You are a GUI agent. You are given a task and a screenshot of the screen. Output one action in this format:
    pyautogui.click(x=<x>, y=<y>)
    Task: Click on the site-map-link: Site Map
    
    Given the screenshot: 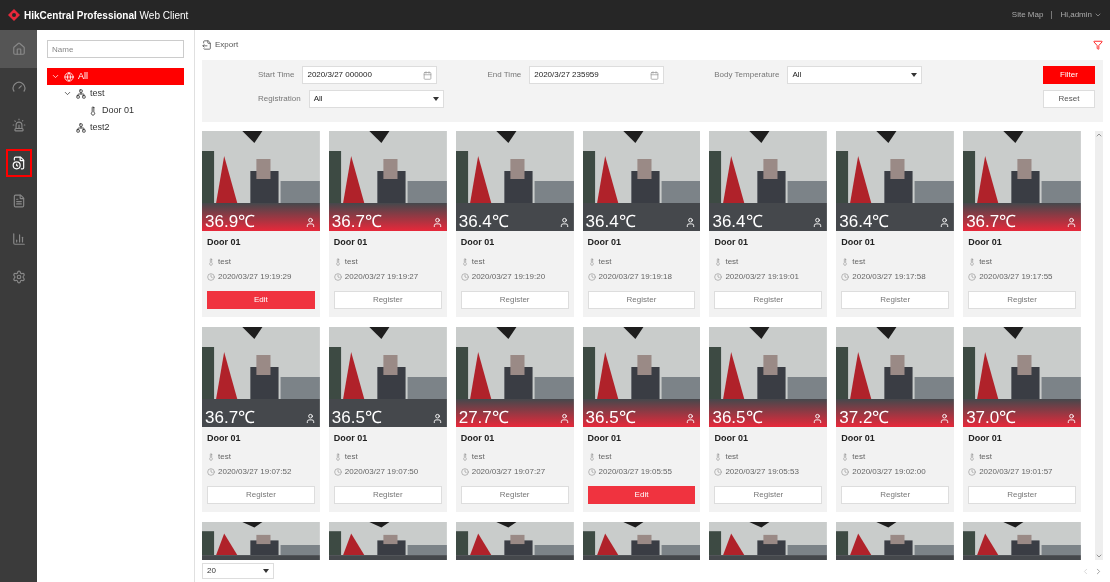 What is the action you would take?
    pyautogui.click(x=1027, y=15)
    